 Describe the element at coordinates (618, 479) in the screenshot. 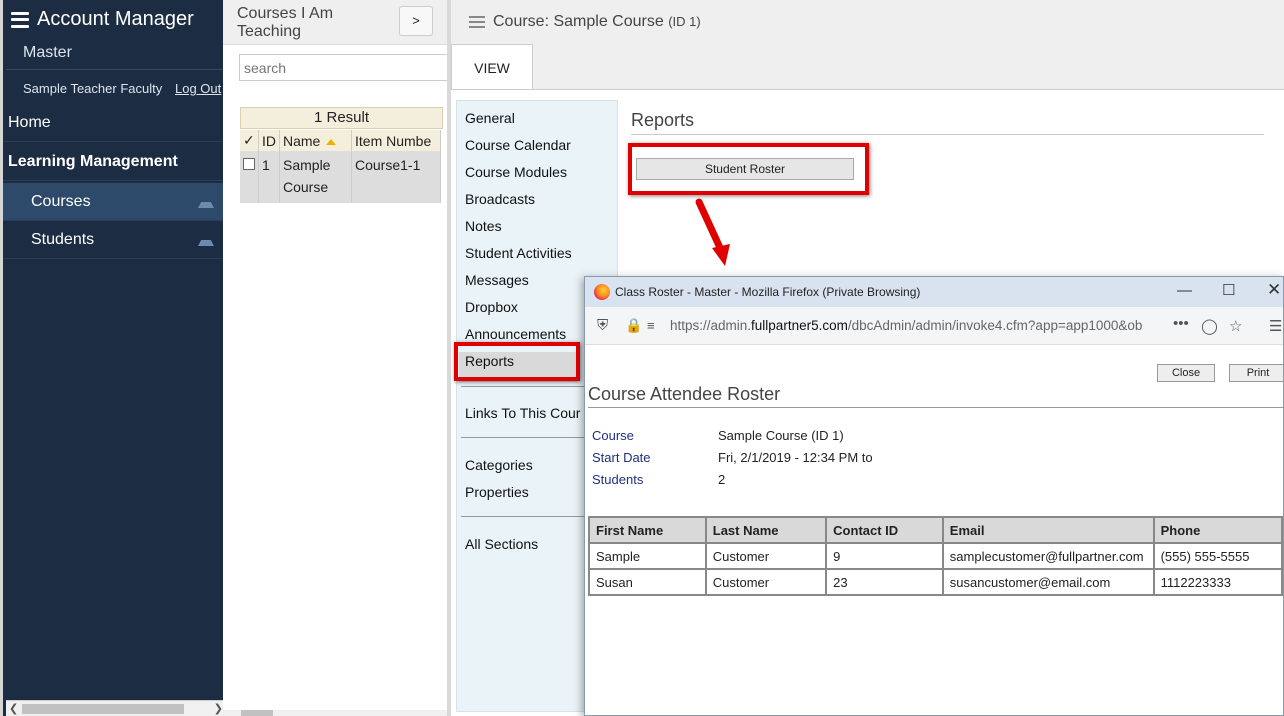

I see `info-label-students: Students` at that location.